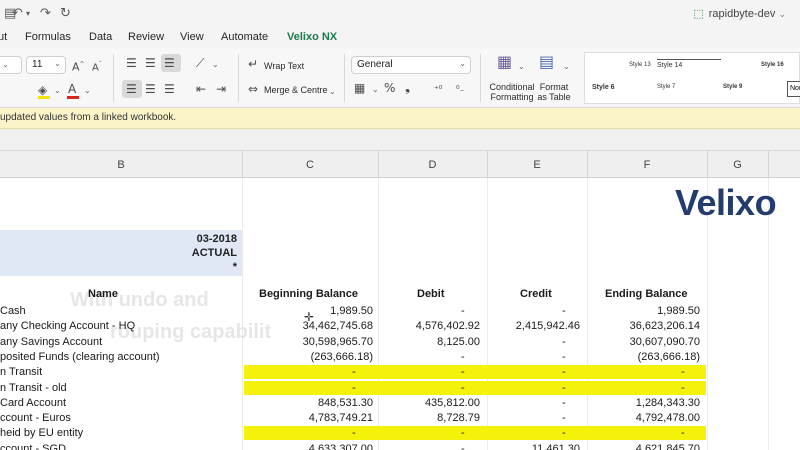 The width and height of the screenshot is (800, 450). I want to click on format-table-label-1: Format, so click(554, 87).